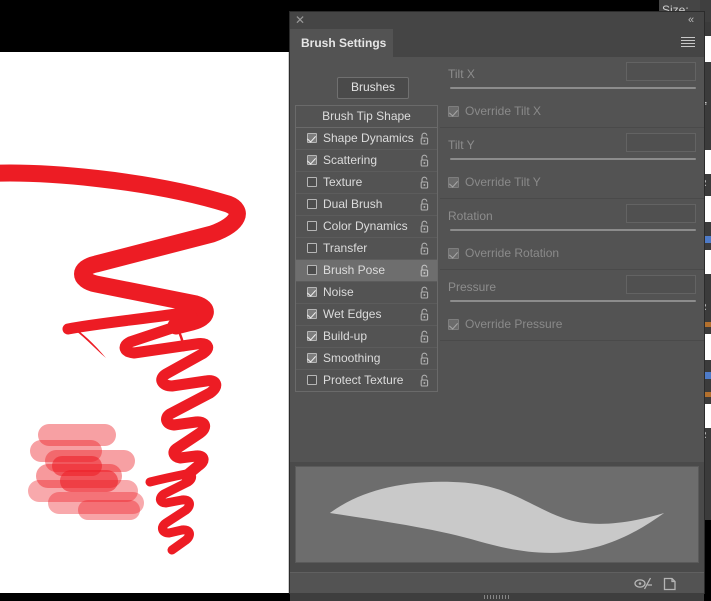  Describe the element at coordinates (366, 293) in the screenshot. I see `brush-option-noise: Noise` at that location.